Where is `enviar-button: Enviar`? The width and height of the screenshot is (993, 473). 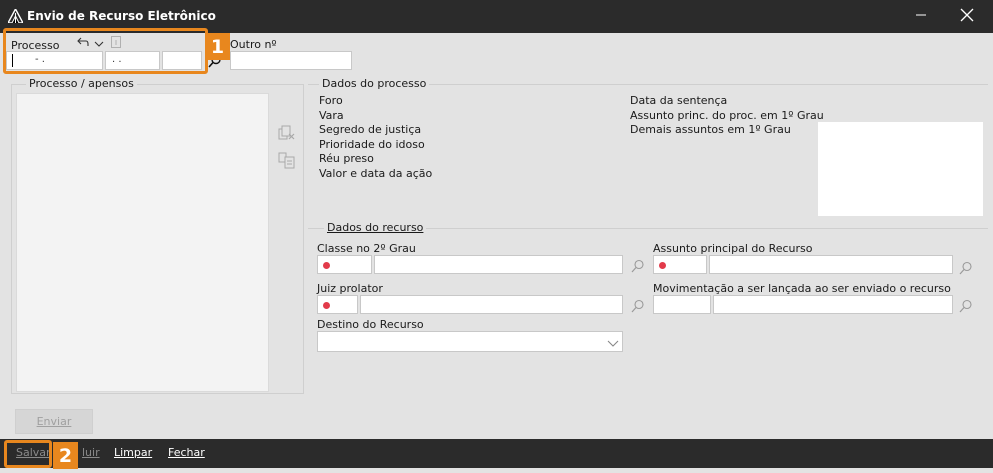
enviar-button: Enviar is located at coordinates (54, 421).